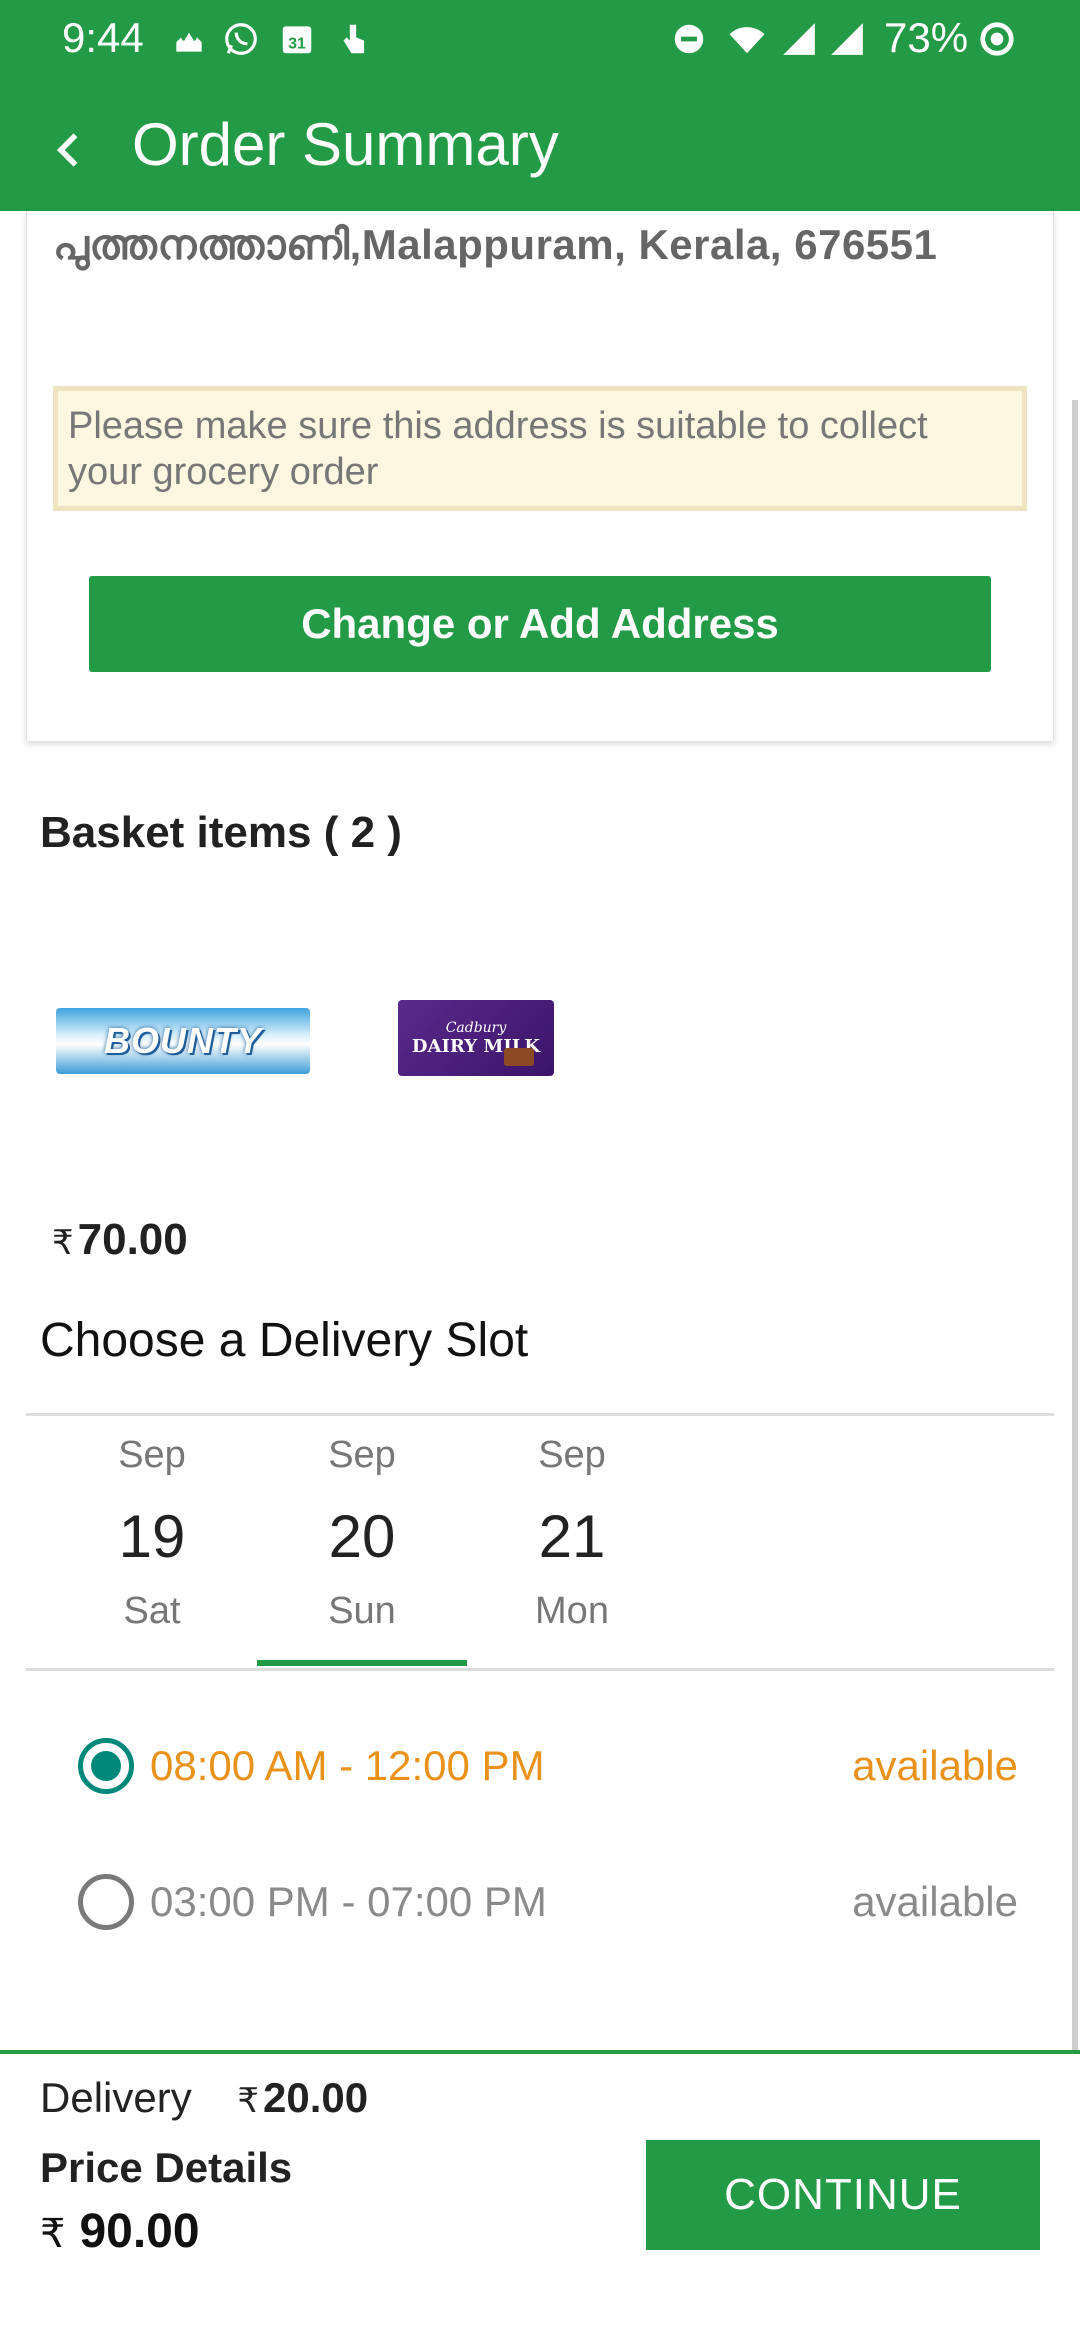 This screenshot has height=2340, width=1080. Describe the element at coordinates (297, 44) in the screenshot. I see `calendar-day: 31` at that location.